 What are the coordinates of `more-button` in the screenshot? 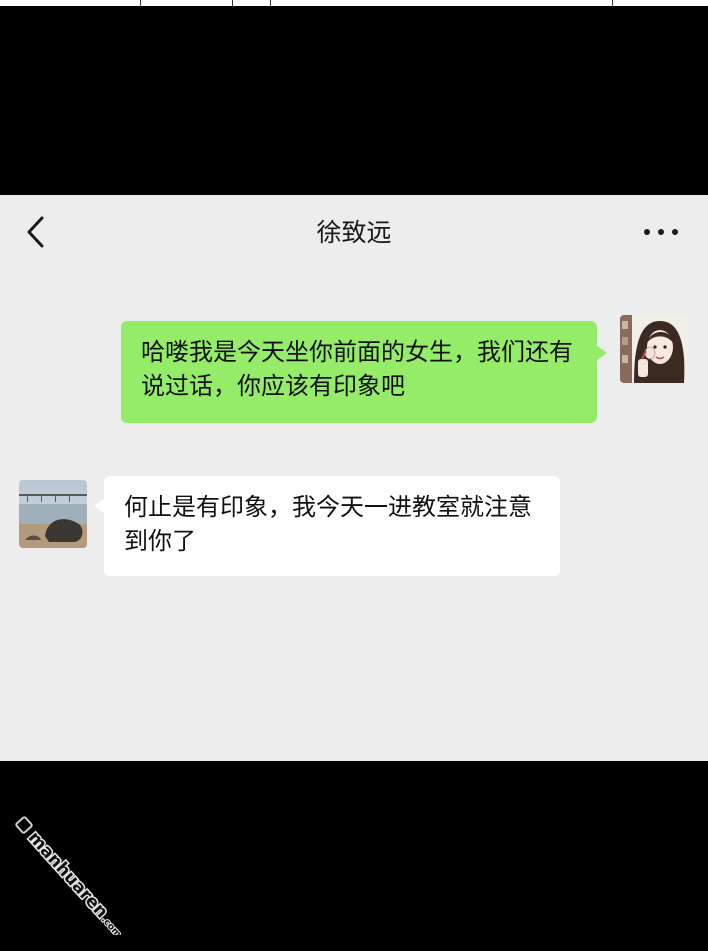 It's located at (662, 232).